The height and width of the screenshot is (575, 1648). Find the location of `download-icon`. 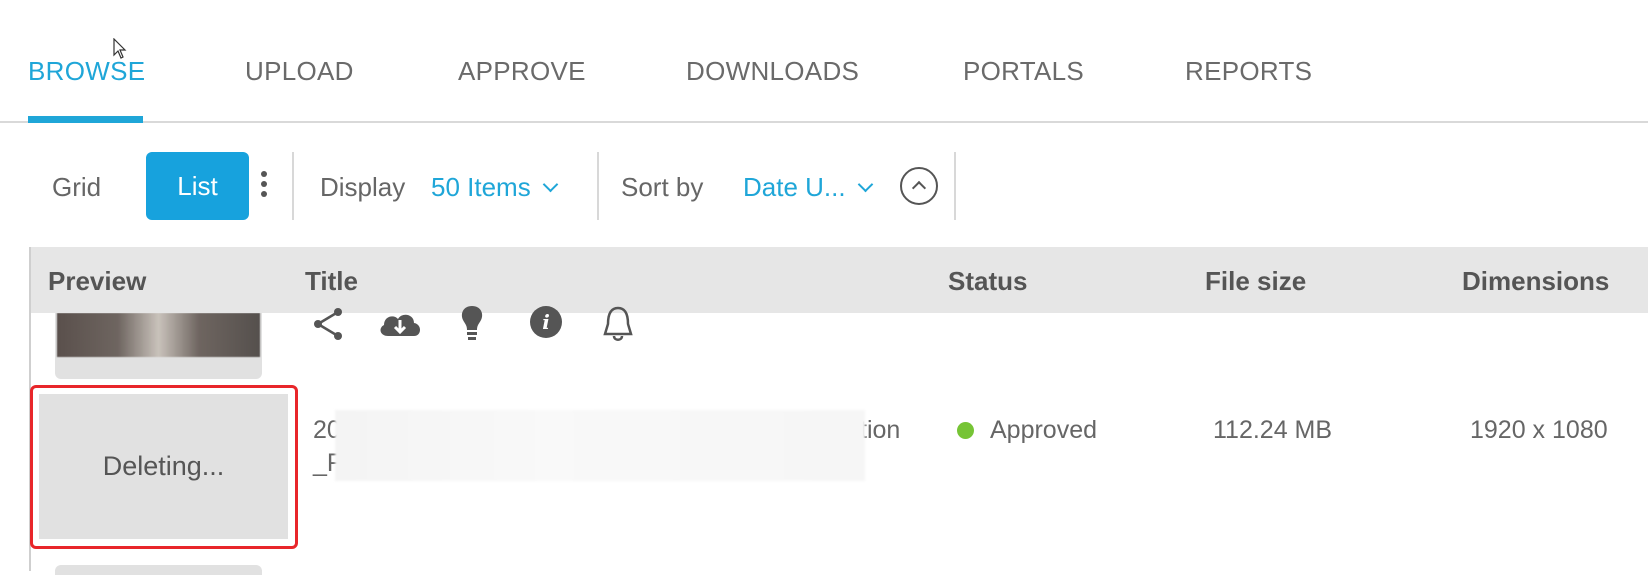

download-icon is located at coordinates (400, 324).